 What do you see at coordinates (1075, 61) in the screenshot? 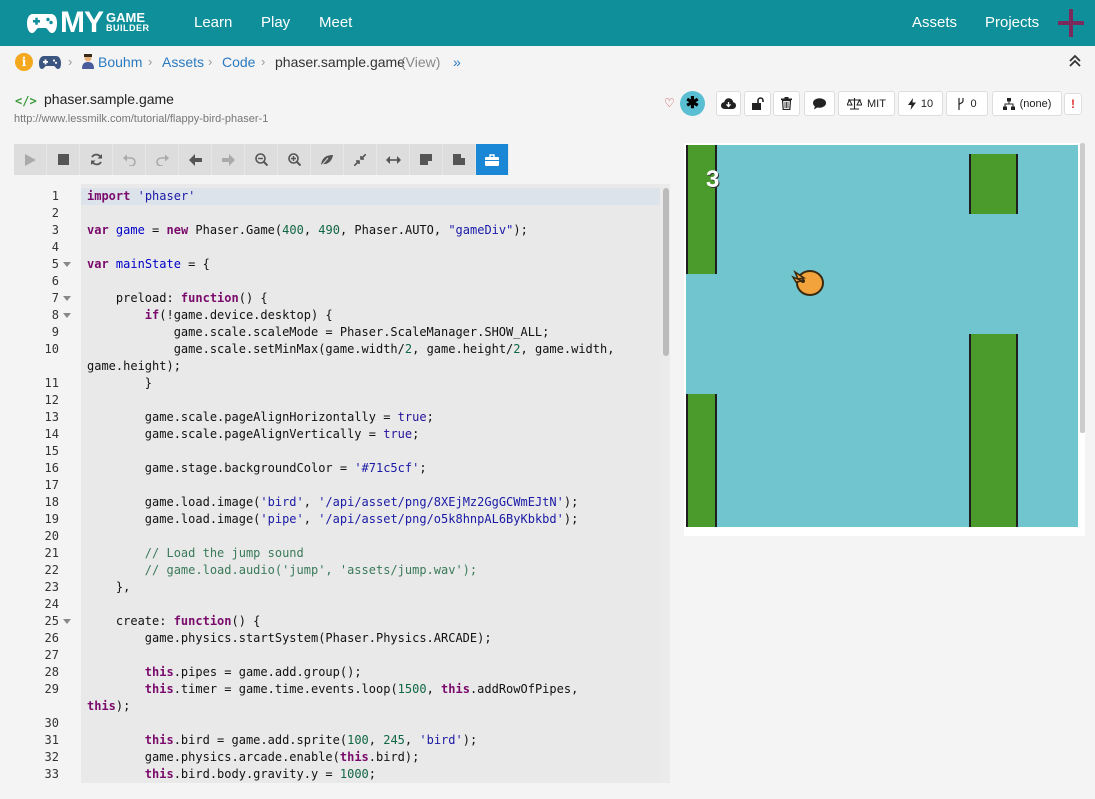
I see `collapse-up-icon` at bounding box center [1075, 61].